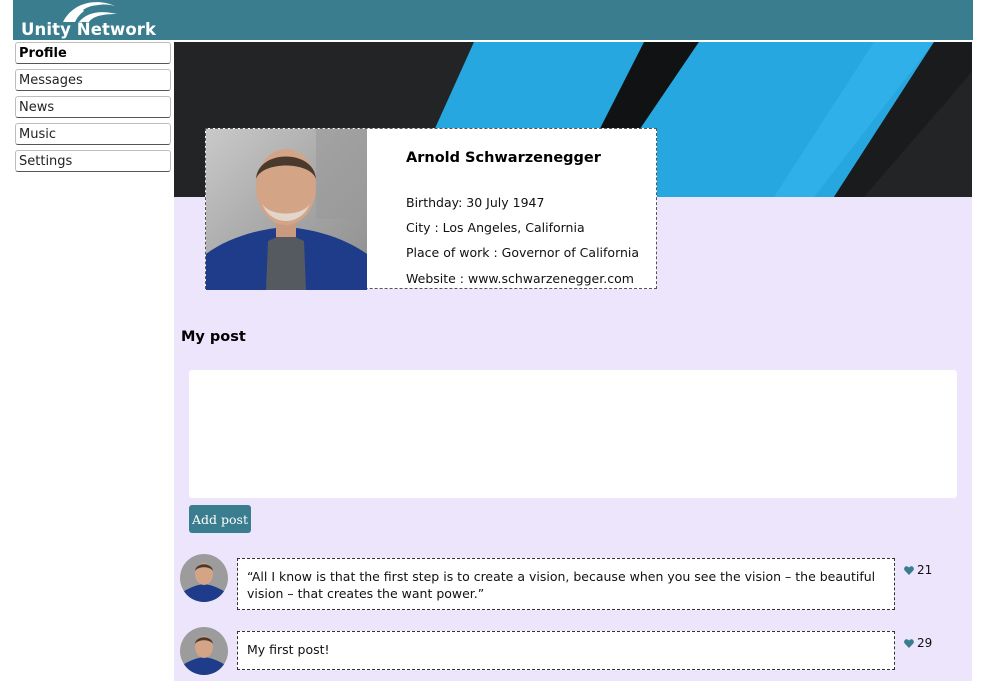  What do you see at coordinates (93, 134) in the screenshot?
I see `sidebar-item-music: Music` at bounding box center [93, 134].